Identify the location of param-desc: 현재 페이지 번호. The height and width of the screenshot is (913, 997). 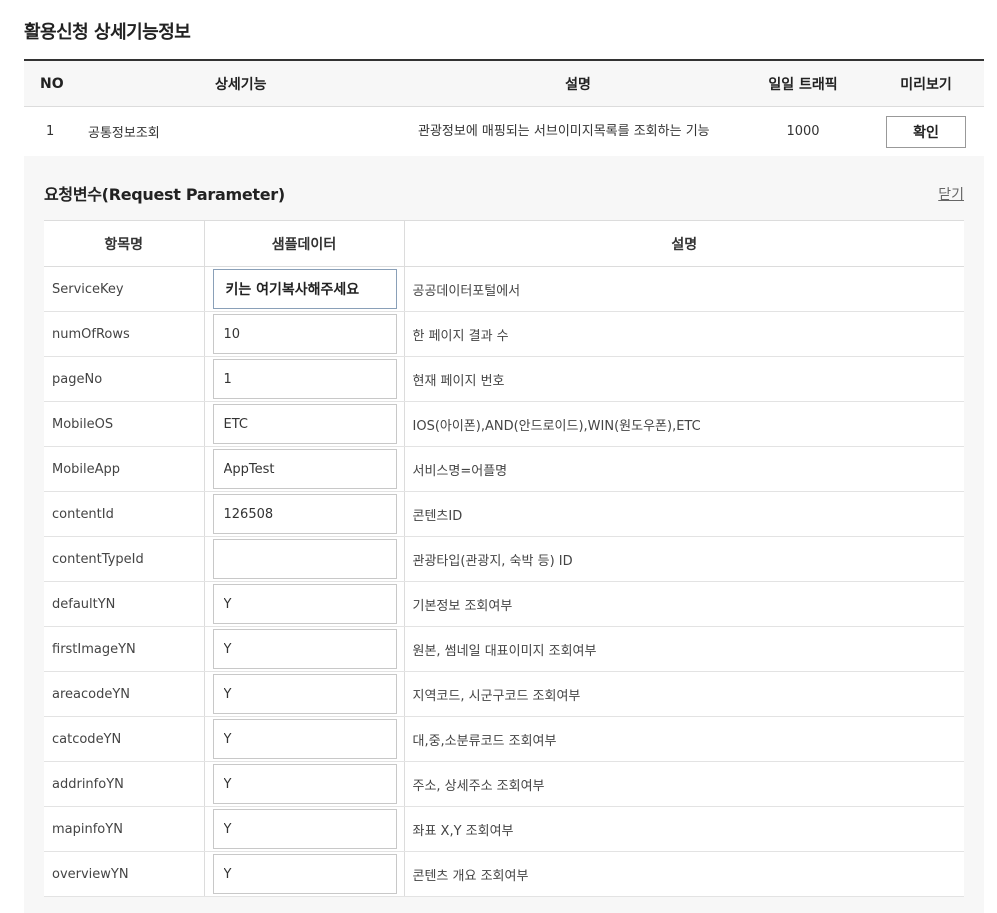
(684, 379).